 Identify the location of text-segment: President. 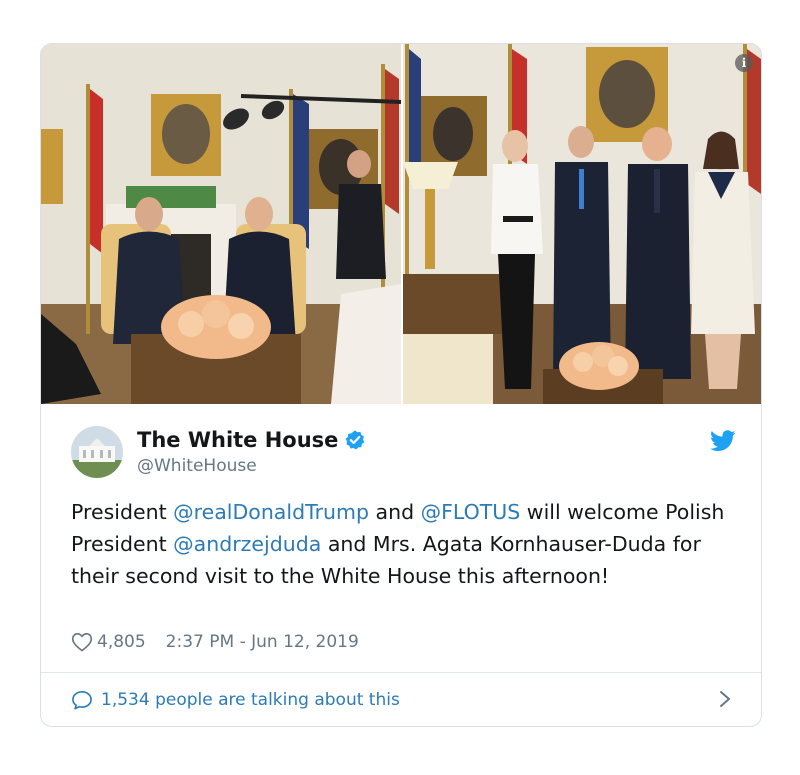
(122, 512).